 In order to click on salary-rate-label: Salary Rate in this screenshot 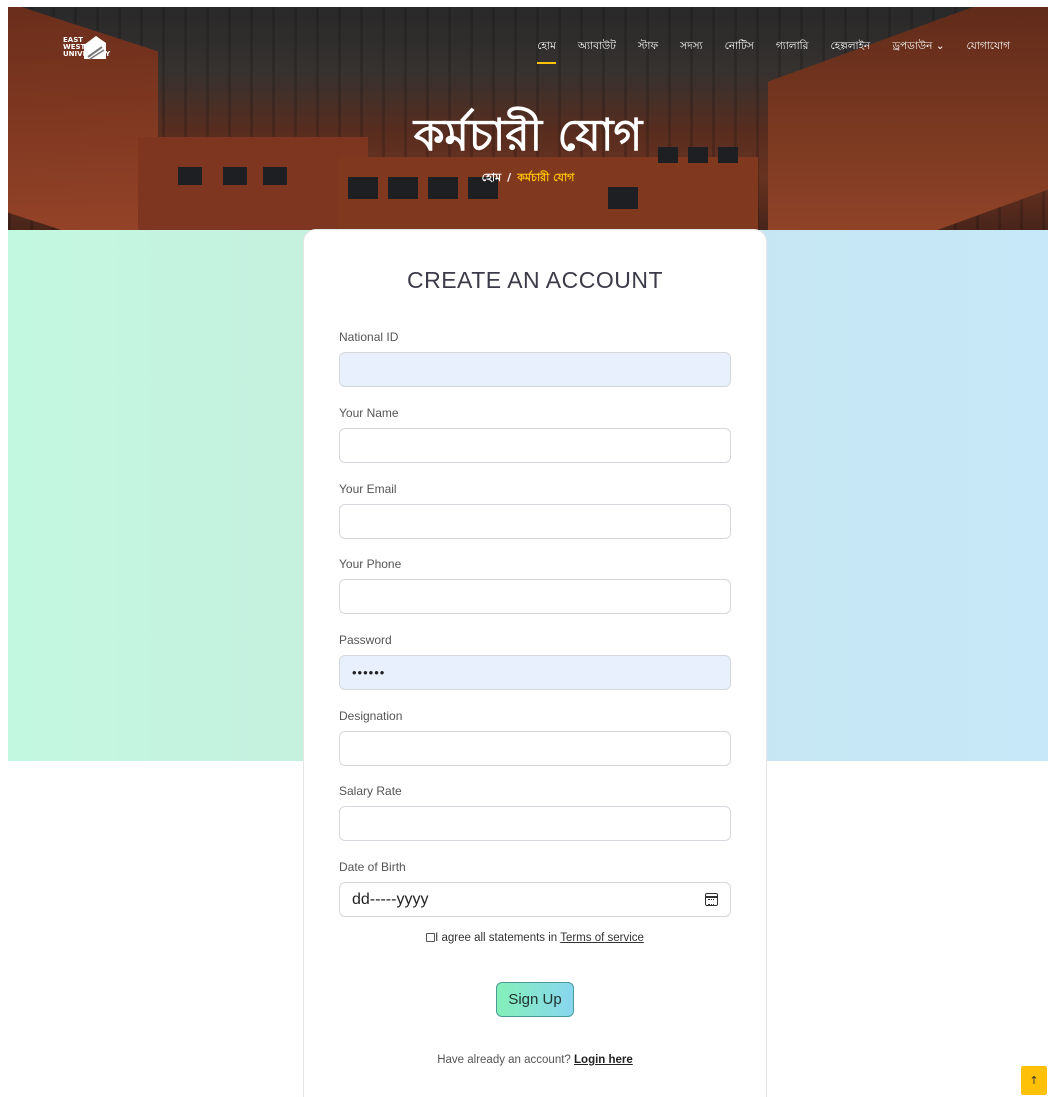, I will do `click(370, 791)`.